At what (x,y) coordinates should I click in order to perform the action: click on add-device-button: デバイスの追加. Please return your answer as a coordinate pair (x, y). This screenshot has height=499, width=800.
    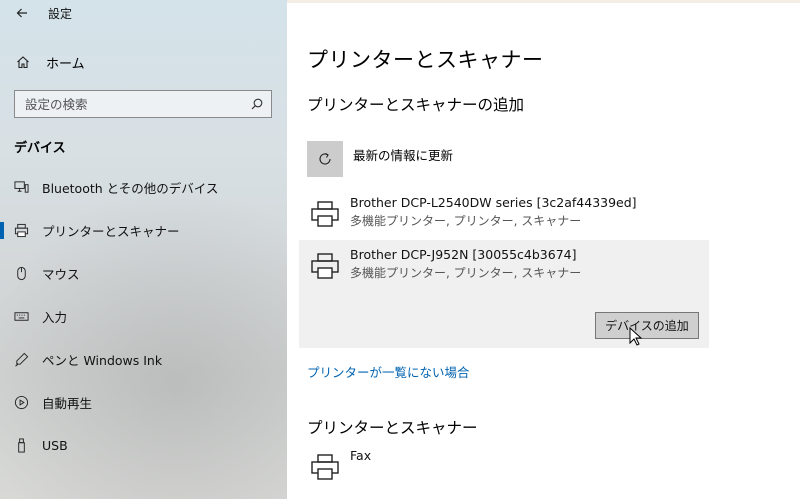
    Looking at the image, I should click on (647, 325).